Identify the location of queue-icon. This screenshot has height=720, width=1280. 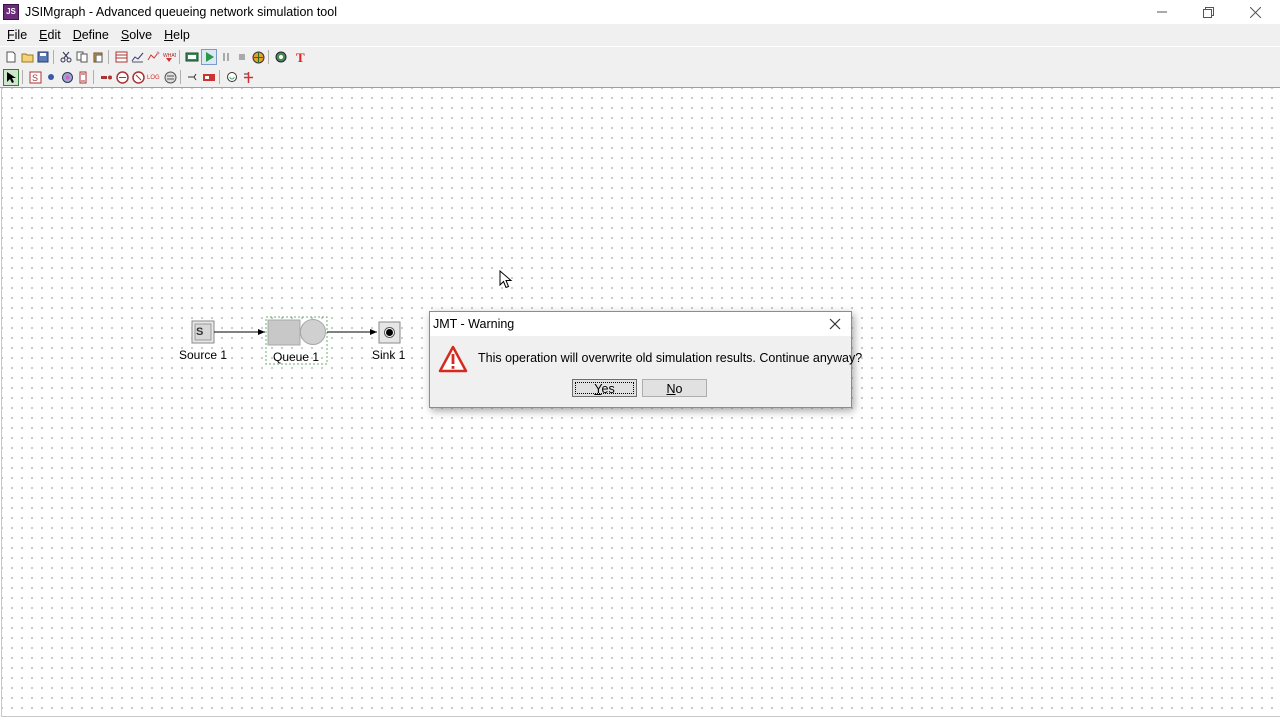
(106, 77).